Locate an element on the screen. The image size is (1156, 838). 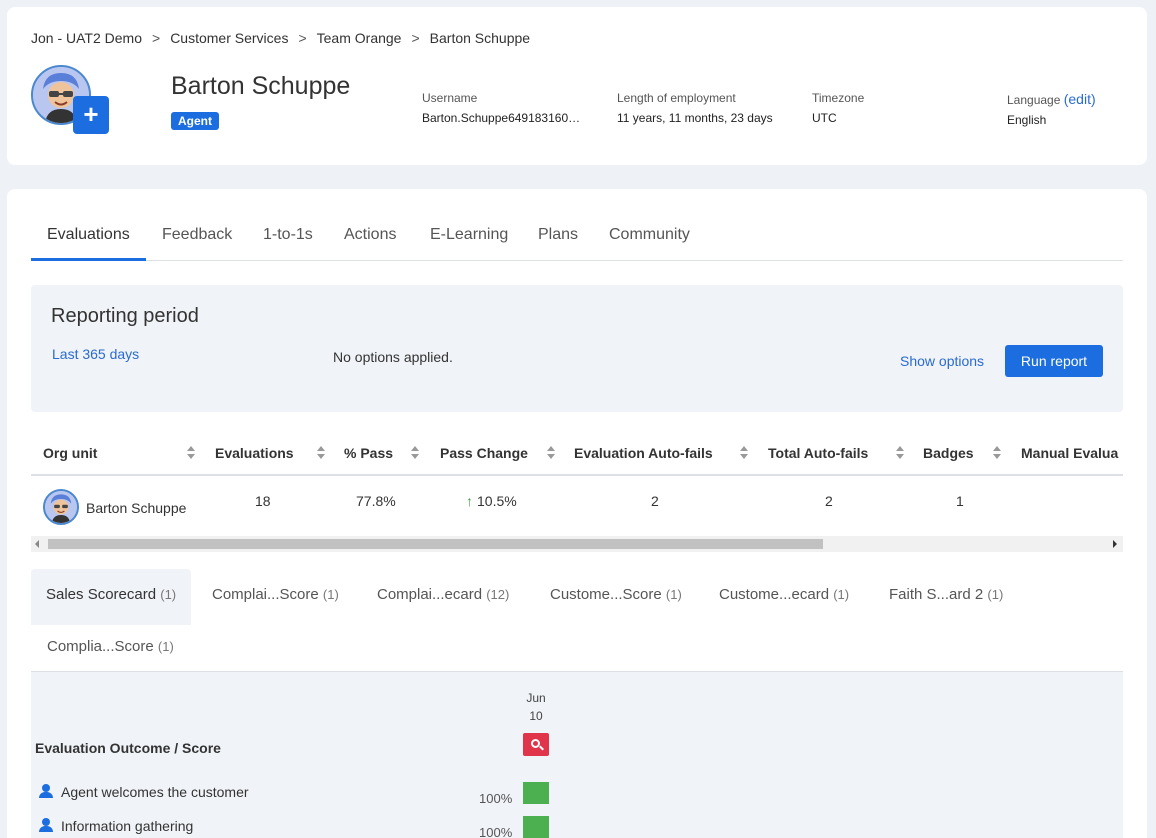
timezone-value: UTC is located at coordinates (824, 118).